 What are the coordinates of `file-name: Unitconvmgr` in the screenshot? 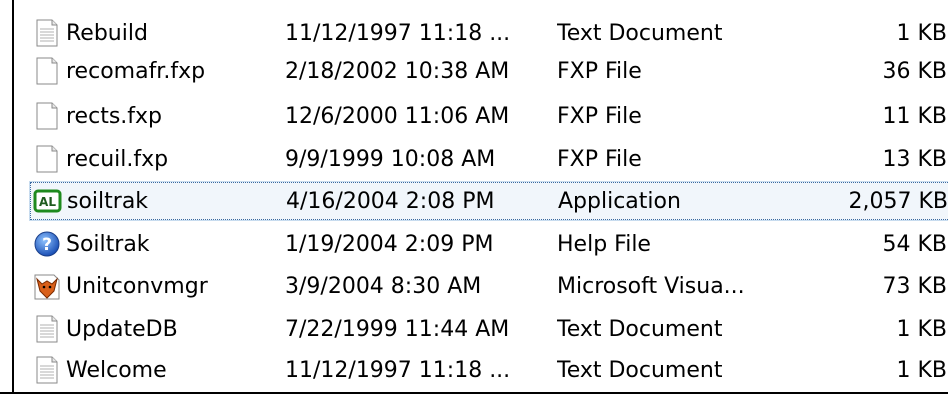 It's located at (137, 286).